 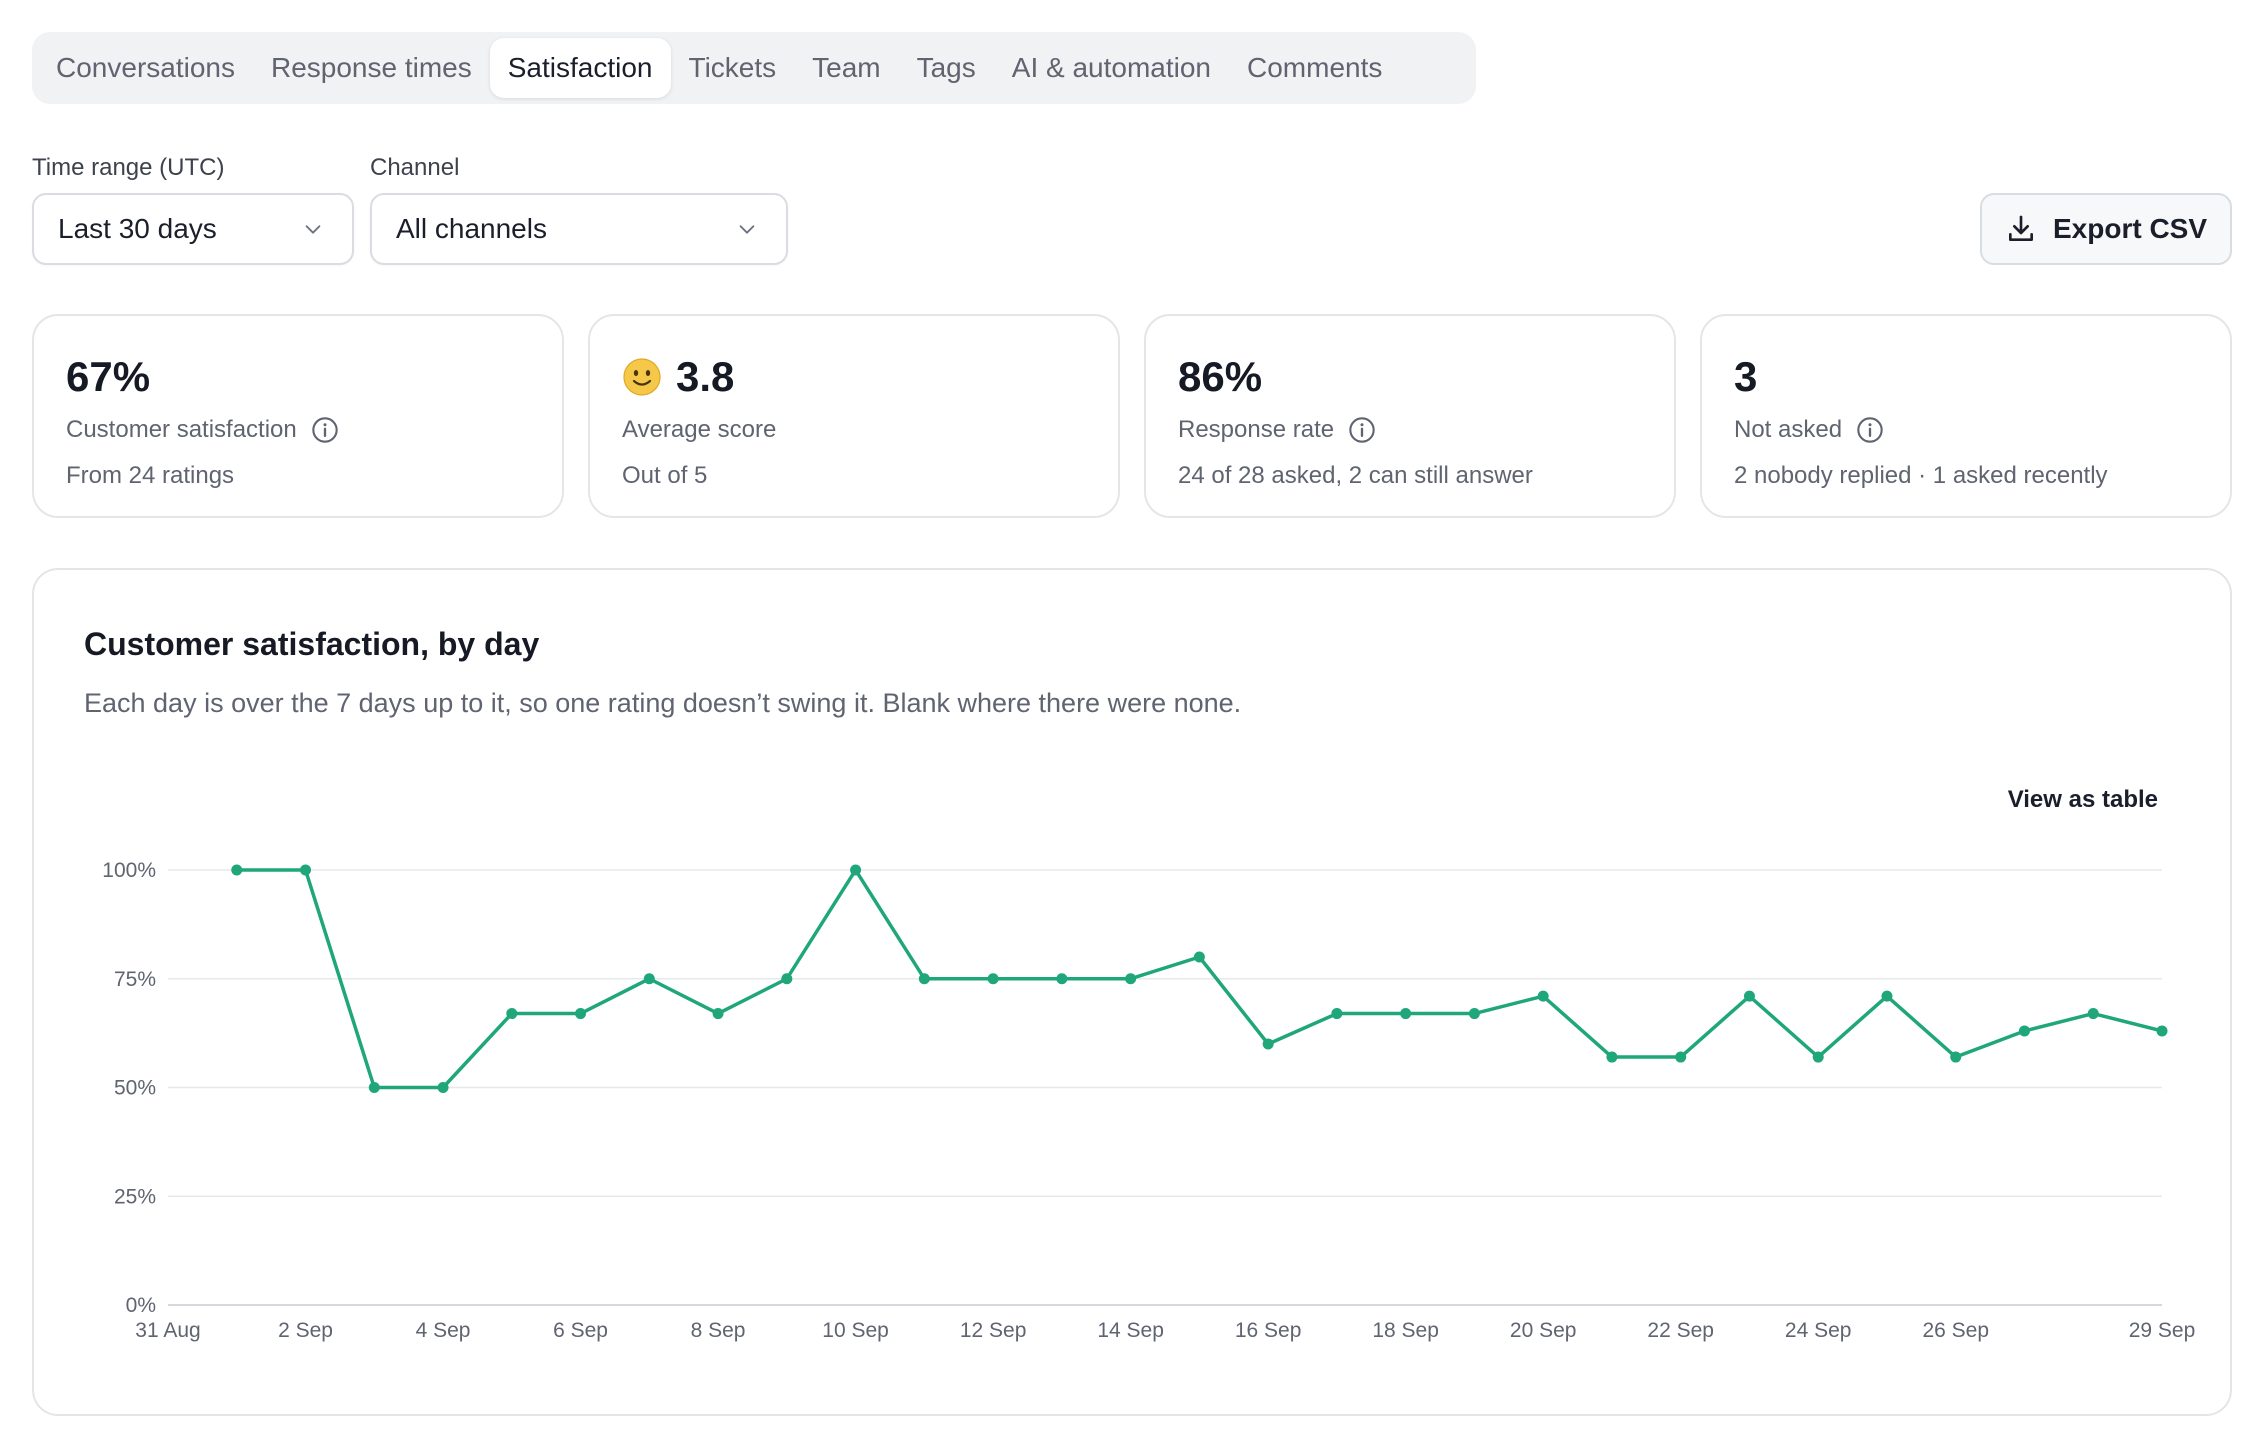 What do you see at coordinates (1955, 1330) in the screenshot?
I see `x-tick-label: 26 Sep` at bounding box center [1955, 1330].